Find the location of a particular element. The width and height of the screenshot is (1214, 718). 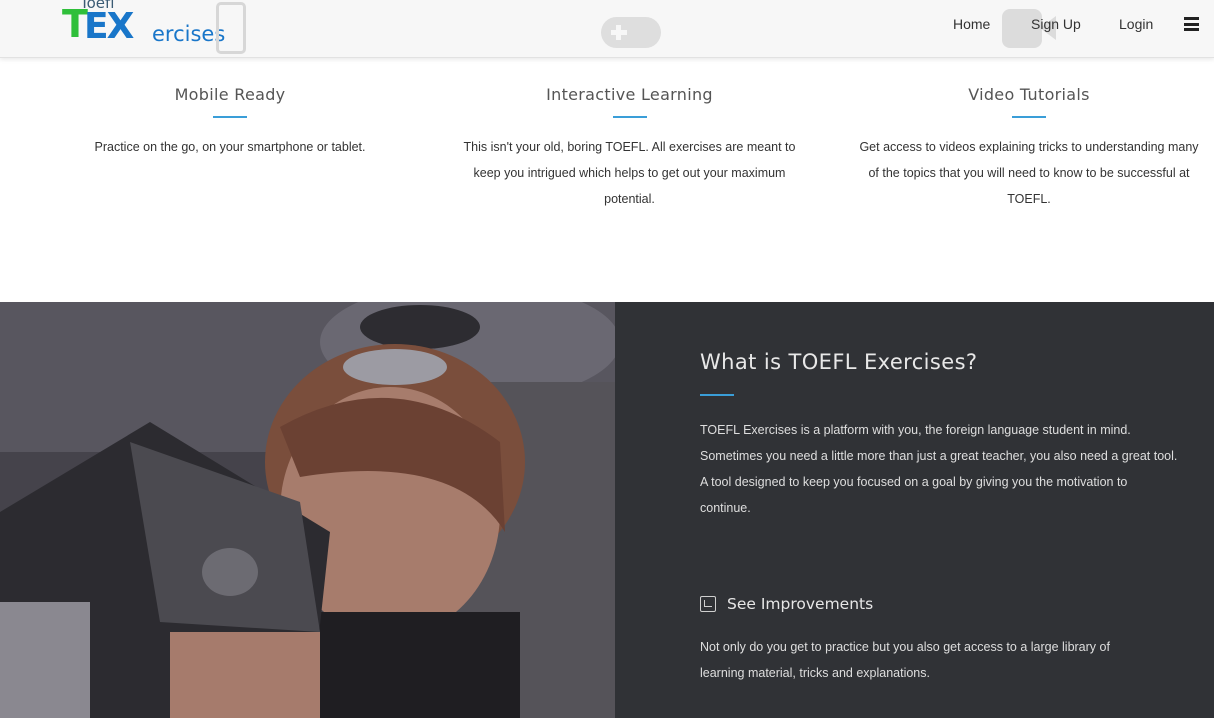

feature-title: Mobile Ready is located at coordinates (230, 94).